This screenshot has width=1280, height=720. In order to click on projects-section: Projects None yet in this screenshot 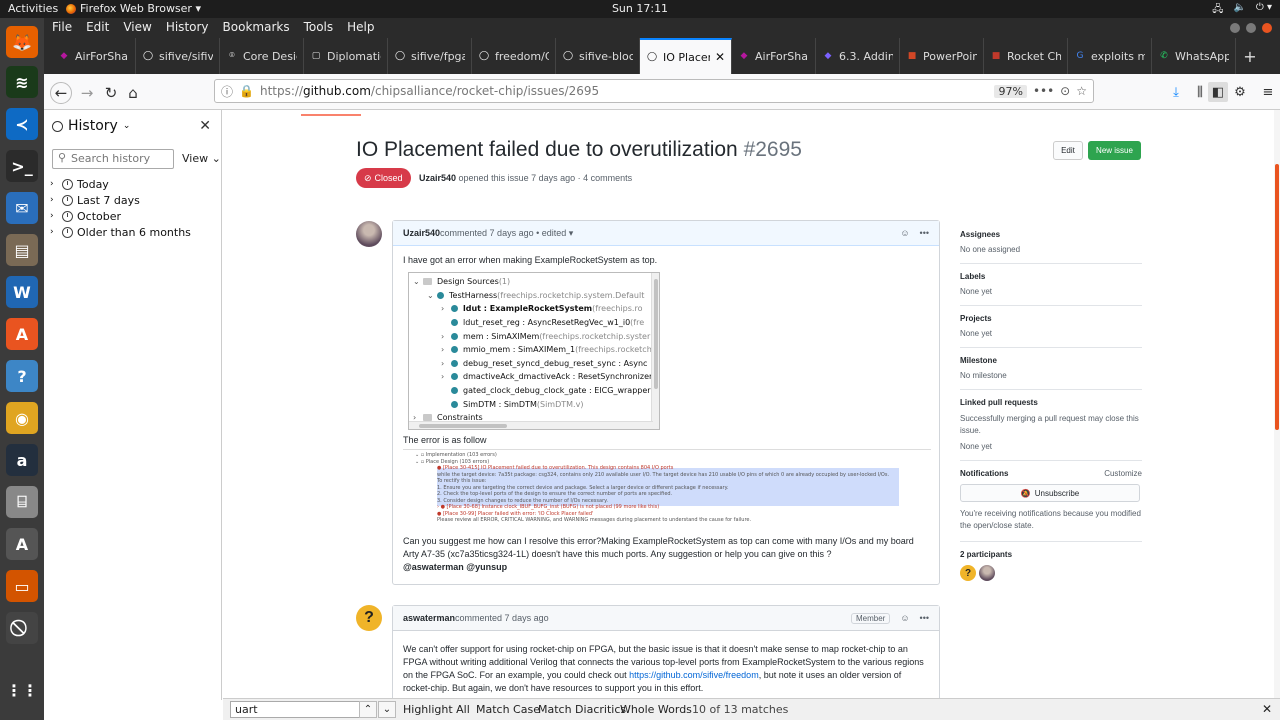, I will do `click(1051, 331)`.